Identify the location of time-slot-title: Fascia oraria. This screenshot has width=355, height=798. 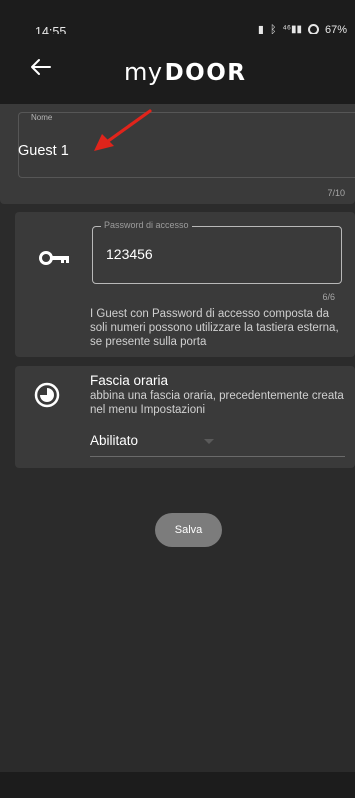
(129, 380).